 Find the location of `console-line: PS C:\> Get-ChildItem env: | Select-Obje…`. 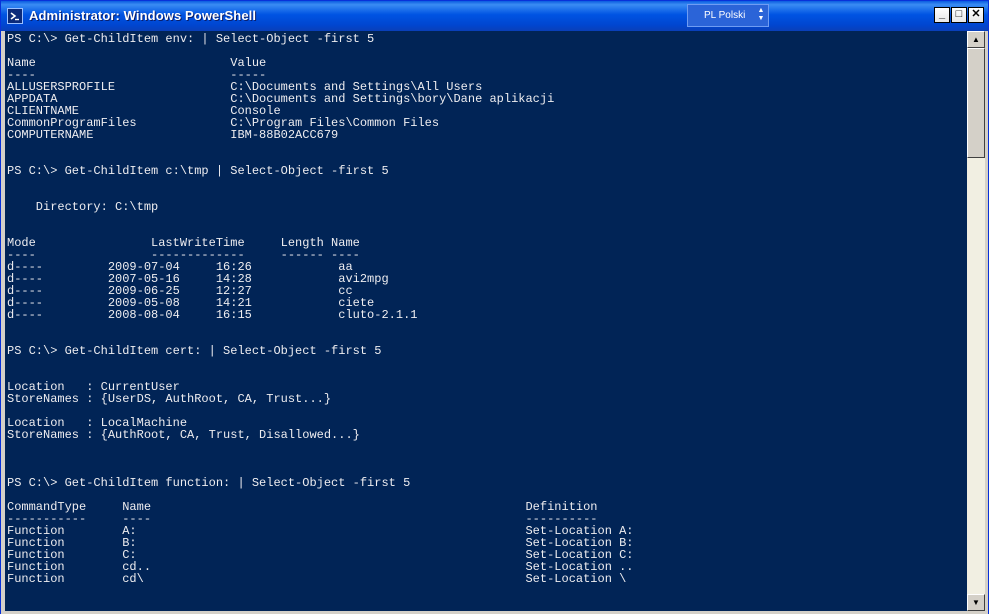

console-line: PS C:\> Get-ChildItem env: | Select-Obje… is located at coordinates (191, 39).